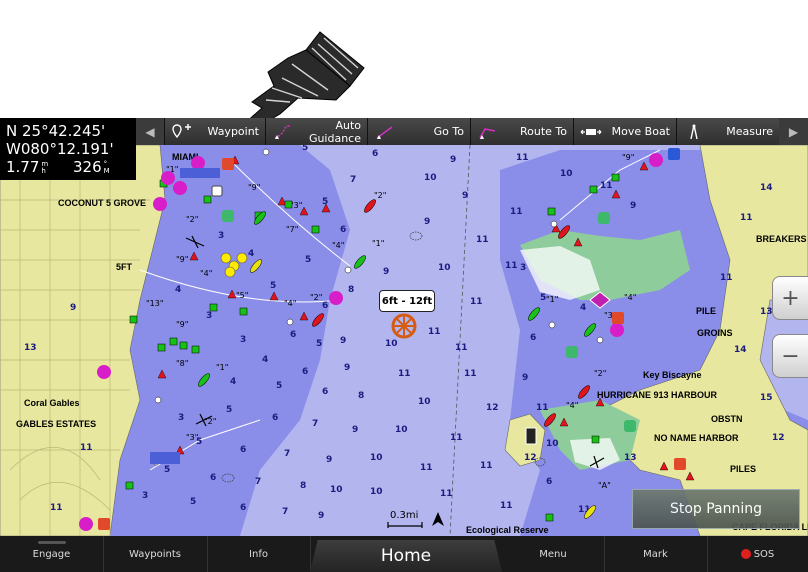 The image size is (808, 572). I want to click on longitude: W080°12.191', so click(60, 149).